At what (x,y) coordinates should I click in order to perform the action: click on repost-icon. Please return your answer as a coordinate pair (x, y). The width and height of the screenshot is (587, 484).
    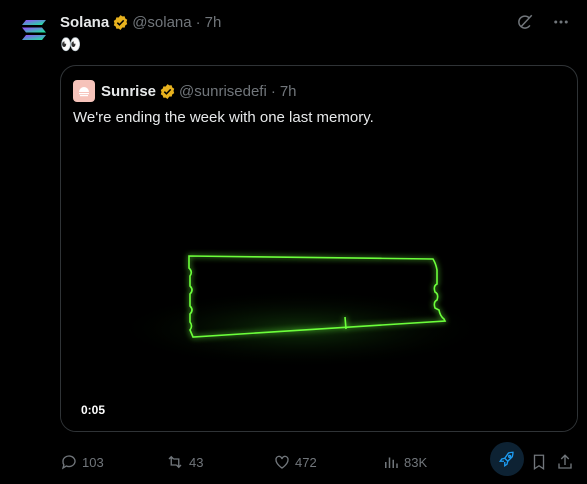
    Looking at the image, I should click on (175, 462).